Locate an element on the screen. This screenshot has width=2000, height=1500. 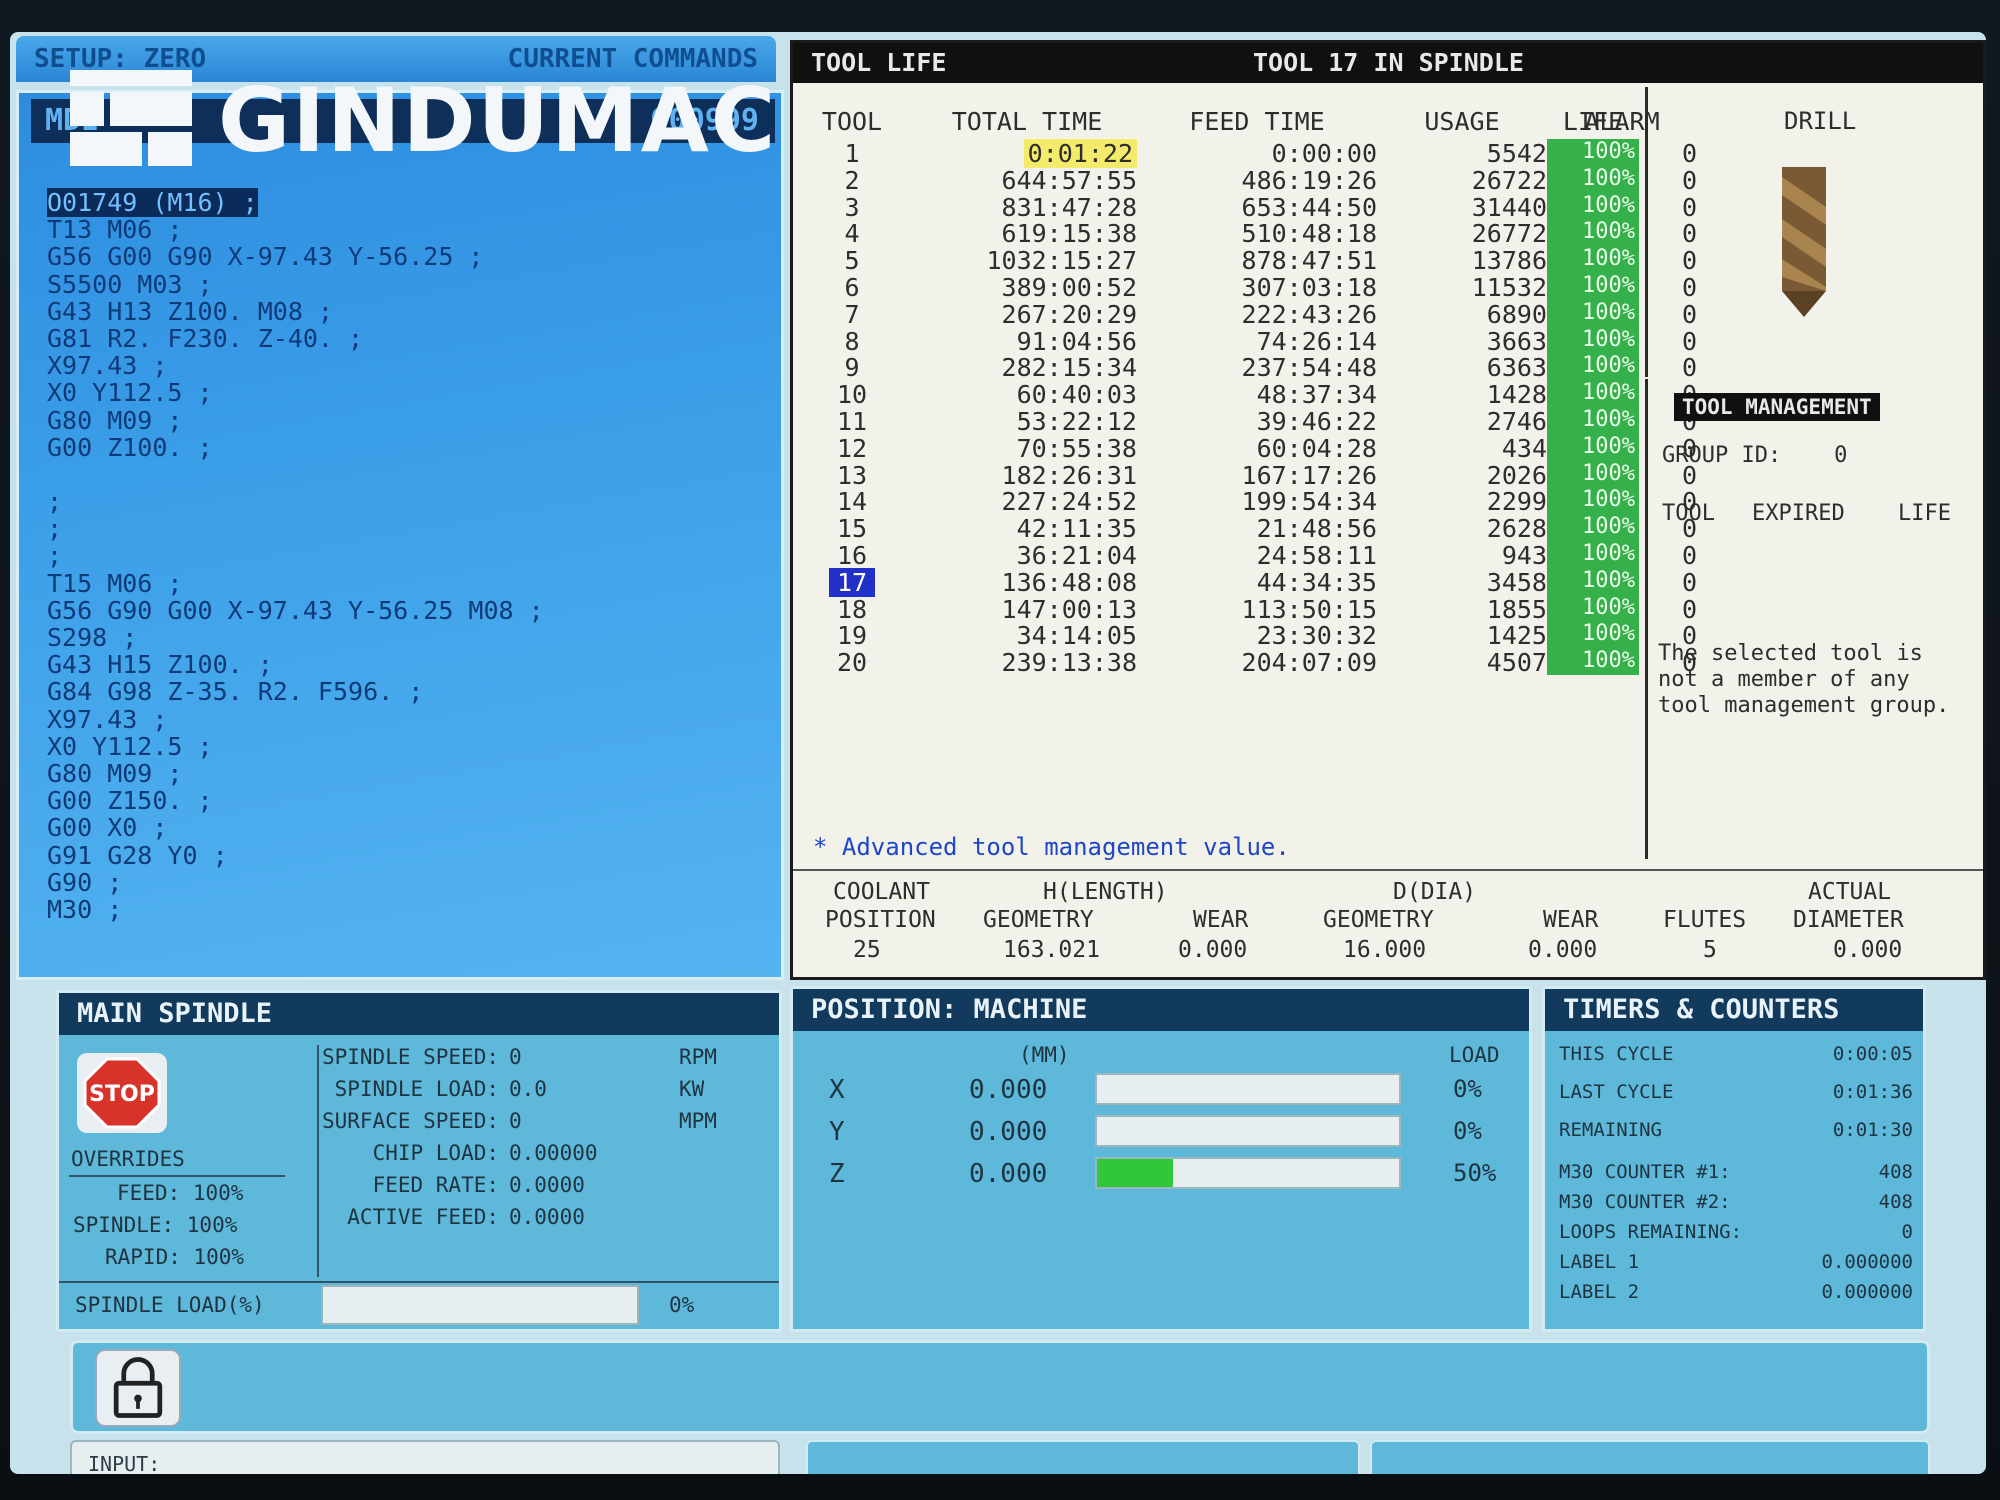
tool-row: 17 136:48:08 44:34:35 3458 0 is located at coordinates (1252, 582).